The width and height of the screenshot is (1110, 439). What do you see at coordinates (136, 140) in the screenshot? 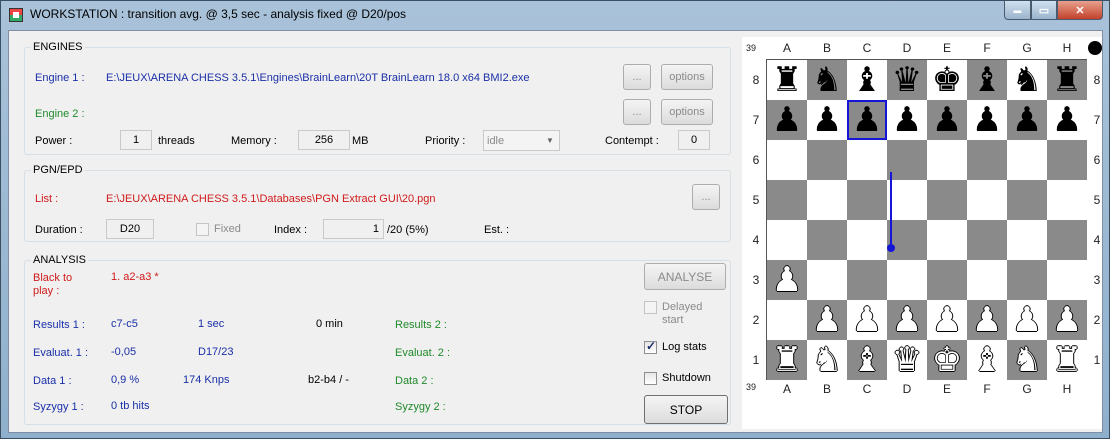
I see `power-field: 1` at bounding box center [136, 140].